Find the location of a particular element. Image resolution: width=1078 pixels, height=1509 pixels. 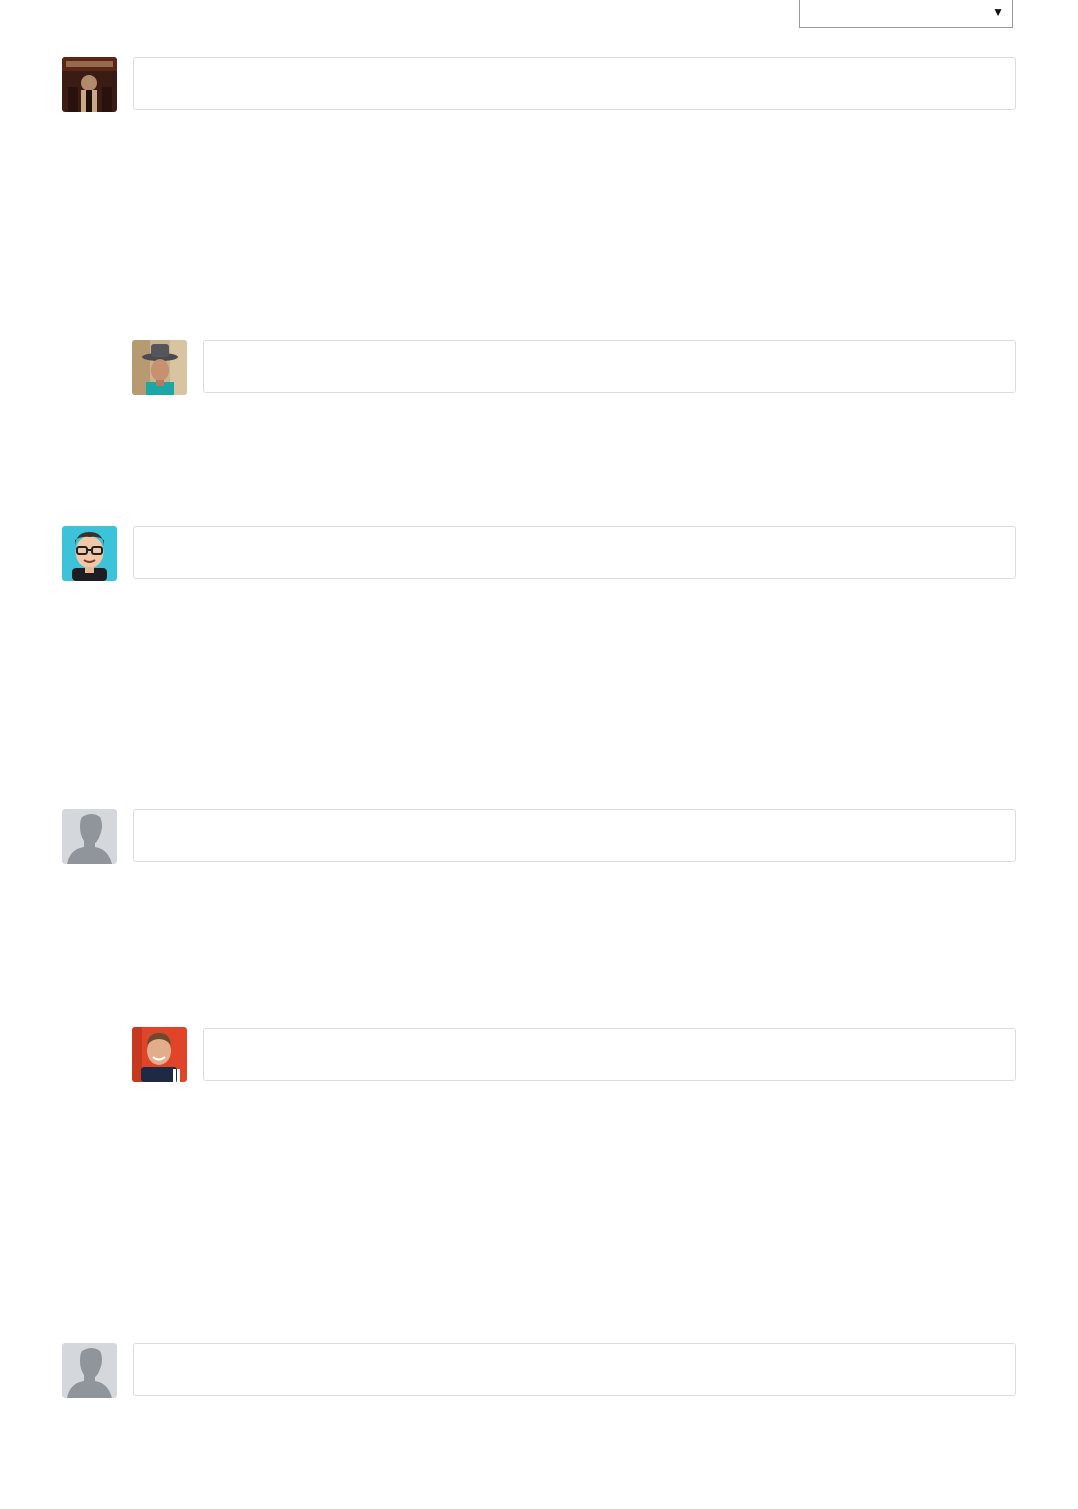

sort-dropdown: ▼ is located at coordinates (906, 14).